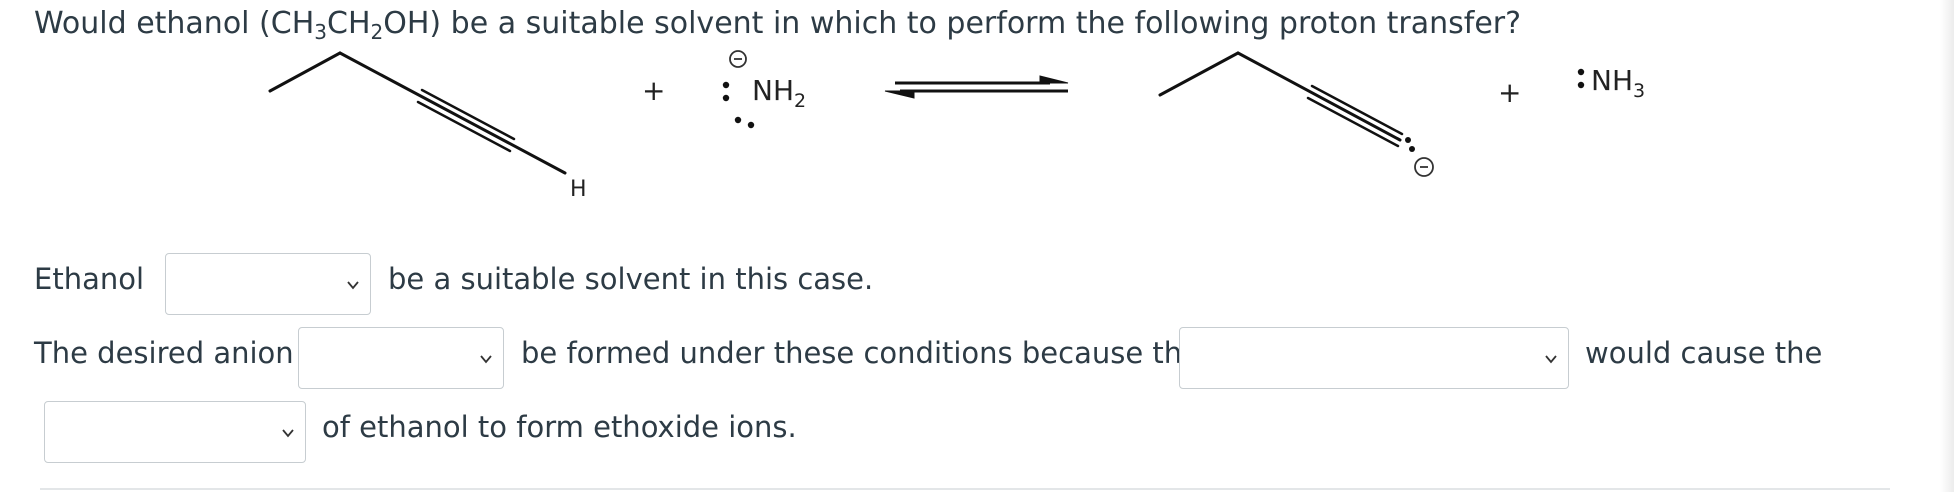 The width and height of the screenshot is (1954, 492). Describe the element at coordinates (1704, 353) in the screenshot. I see `row2-suffix: would cause the` at that location.